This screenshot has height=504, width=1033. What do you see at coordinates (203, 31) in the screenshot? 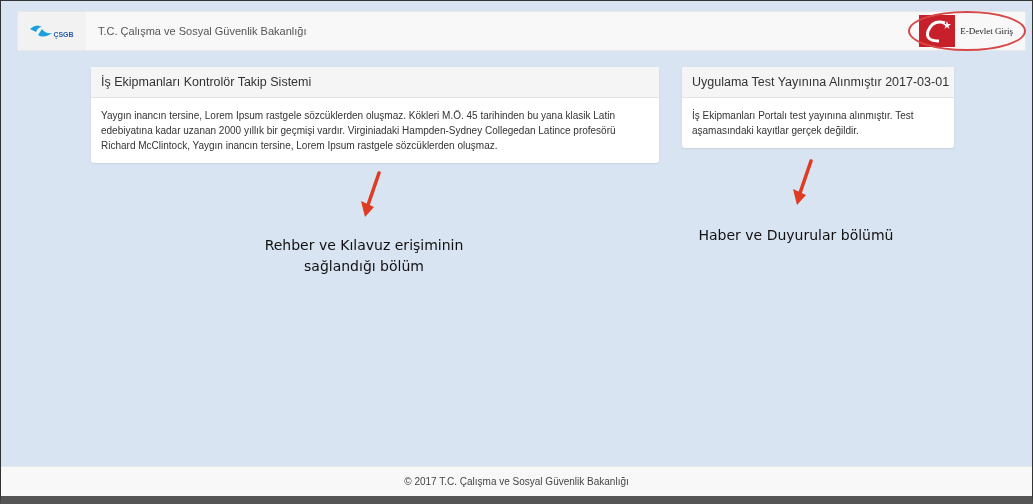
I see `site-title: T.C. Çalışma ve Sosyal Güvenlik Bakanlığı` at bounding box center [203, 31].